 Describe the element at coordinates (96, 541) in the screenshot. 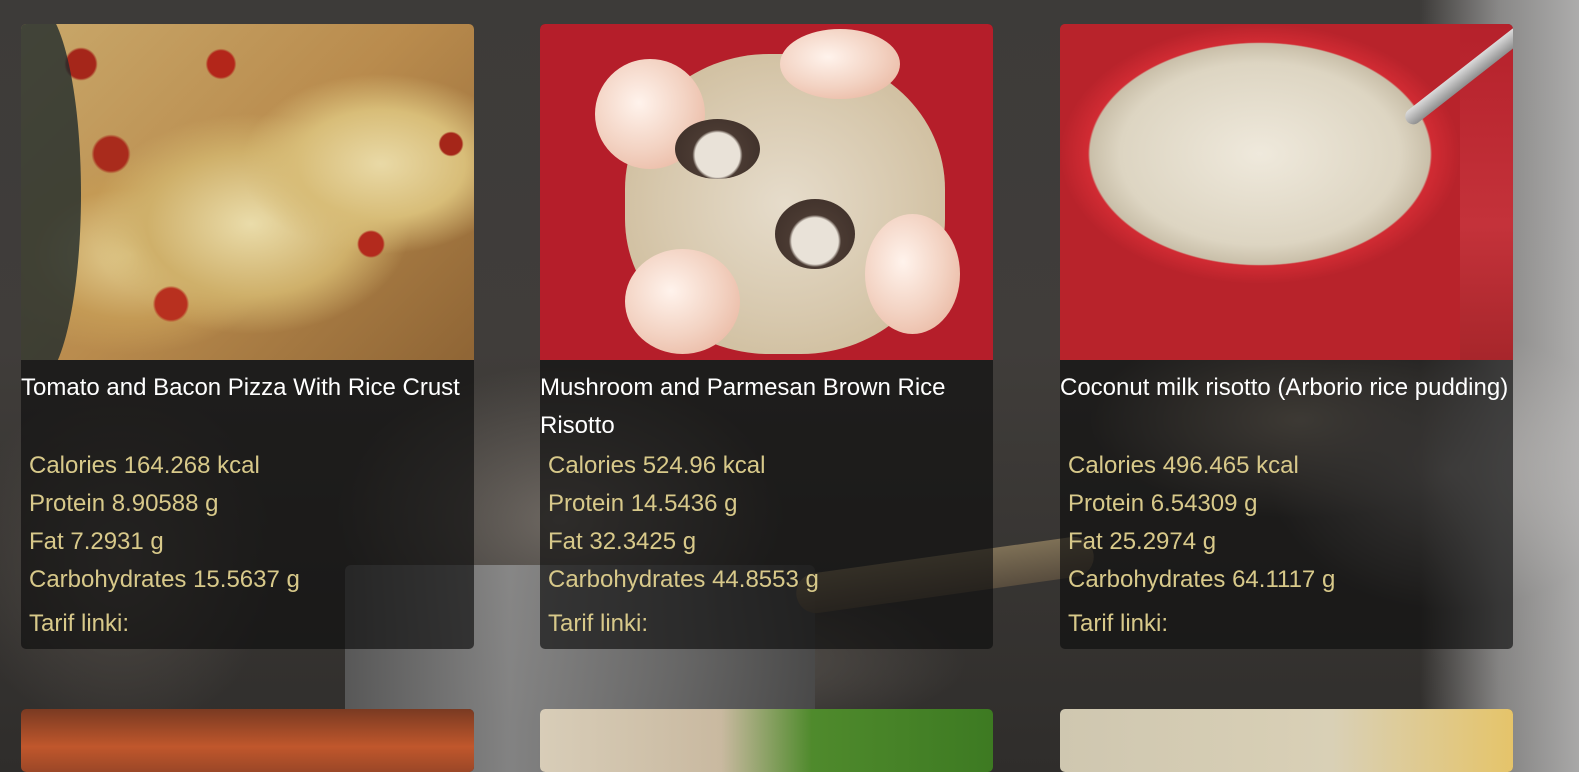

I see `fat-value: Fat 7.2931 g` at that location.